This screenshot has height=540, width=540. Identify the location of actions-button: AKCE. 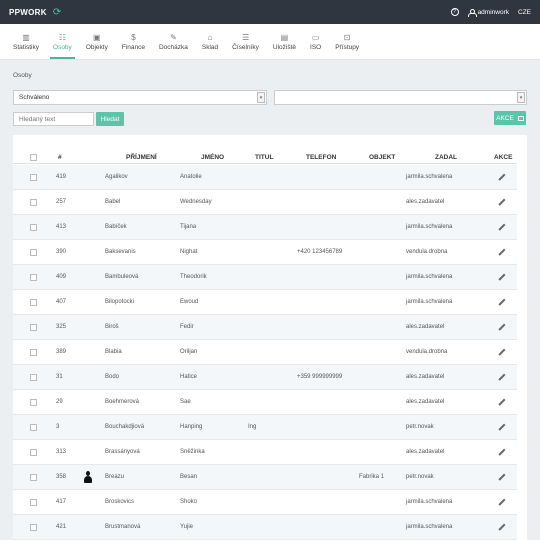
(510, 118).